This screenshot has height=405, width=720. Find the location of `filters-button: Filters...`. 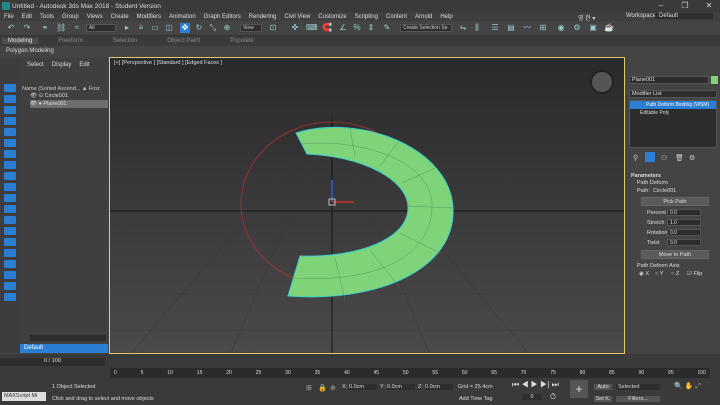

filters-button: Filters... is located at coordinates (638, 399).